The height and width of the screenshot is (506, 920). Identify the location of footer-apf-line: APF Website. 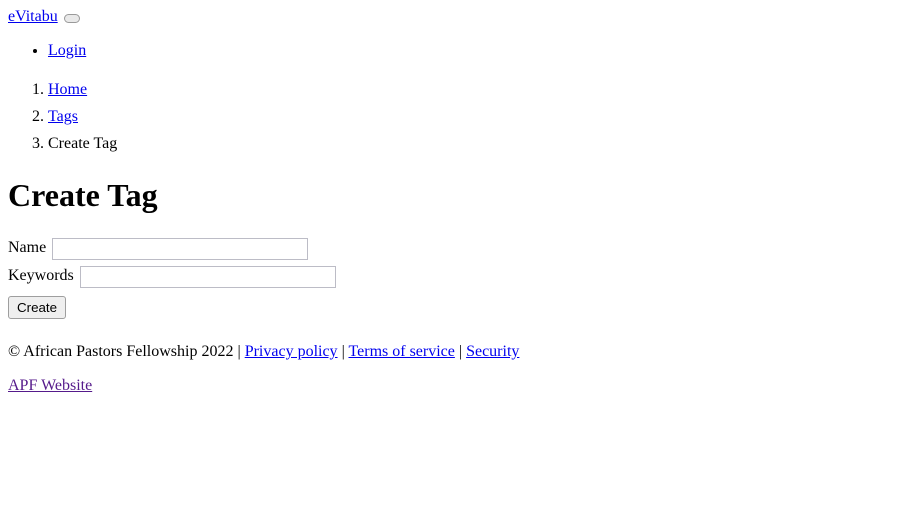
(460, 386).